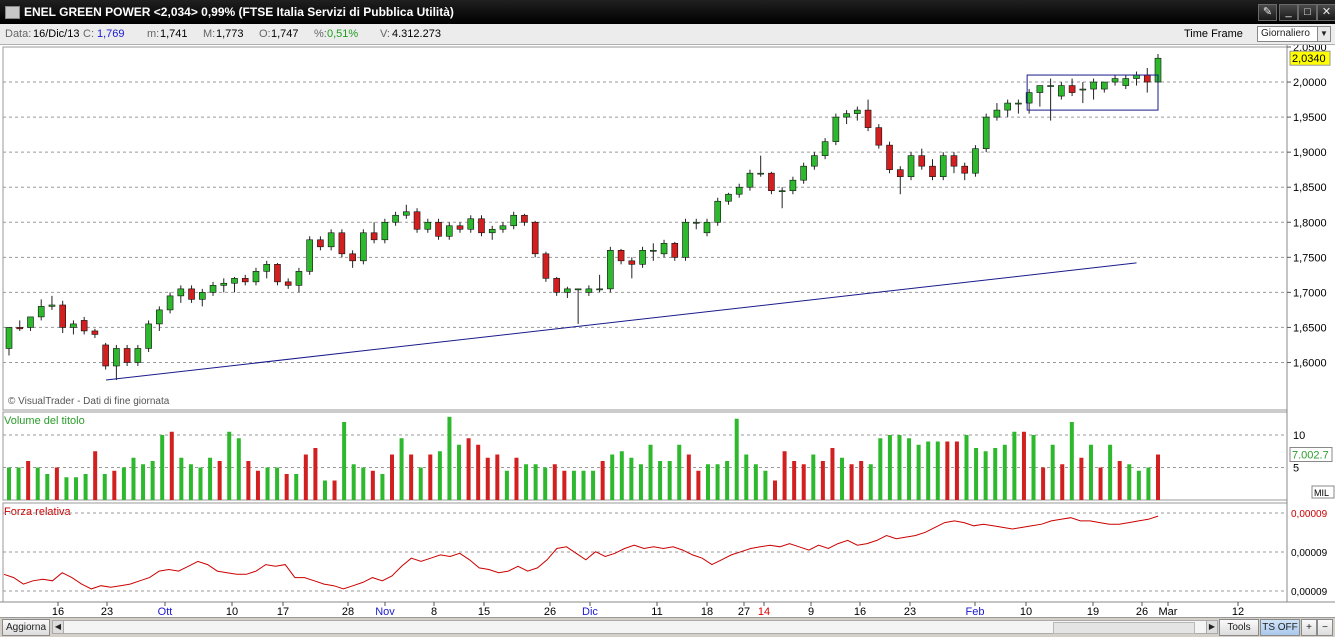 The width and height of the screenshot is (1335, 637). I want to click on chevron-down-icon: ▼, so click(1323, 34).